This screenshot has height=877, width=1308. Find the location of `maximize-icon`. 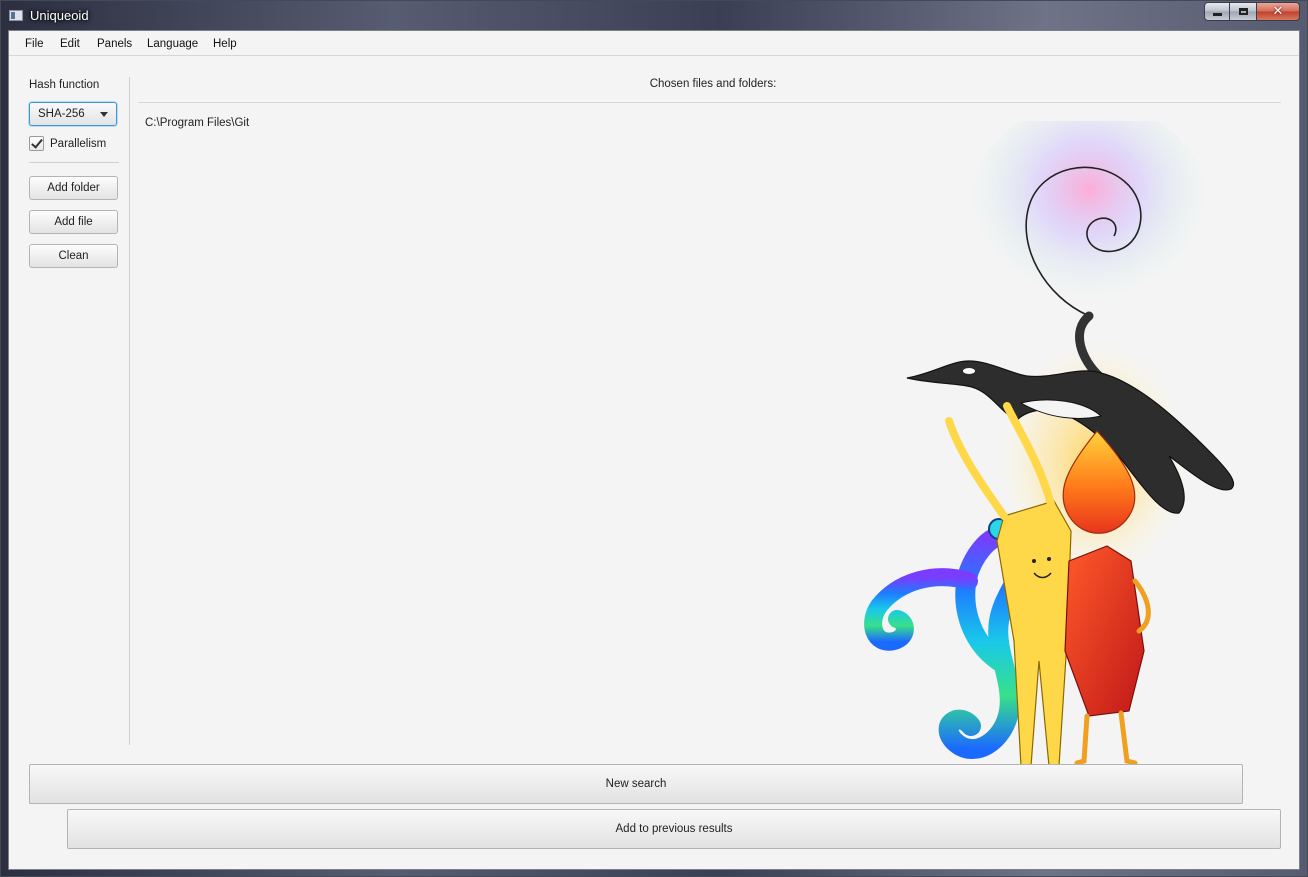

maximize-icon is located at coordinates (1243, 11).